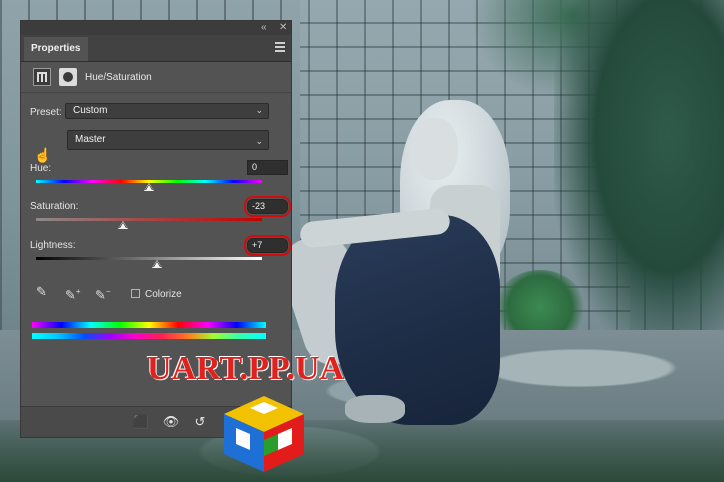 The image size is (724, 482). Describe the element at coordinates (103, 293) in the screenshot. I see `eyedropper-subtract-icon: ✎−` at that location.